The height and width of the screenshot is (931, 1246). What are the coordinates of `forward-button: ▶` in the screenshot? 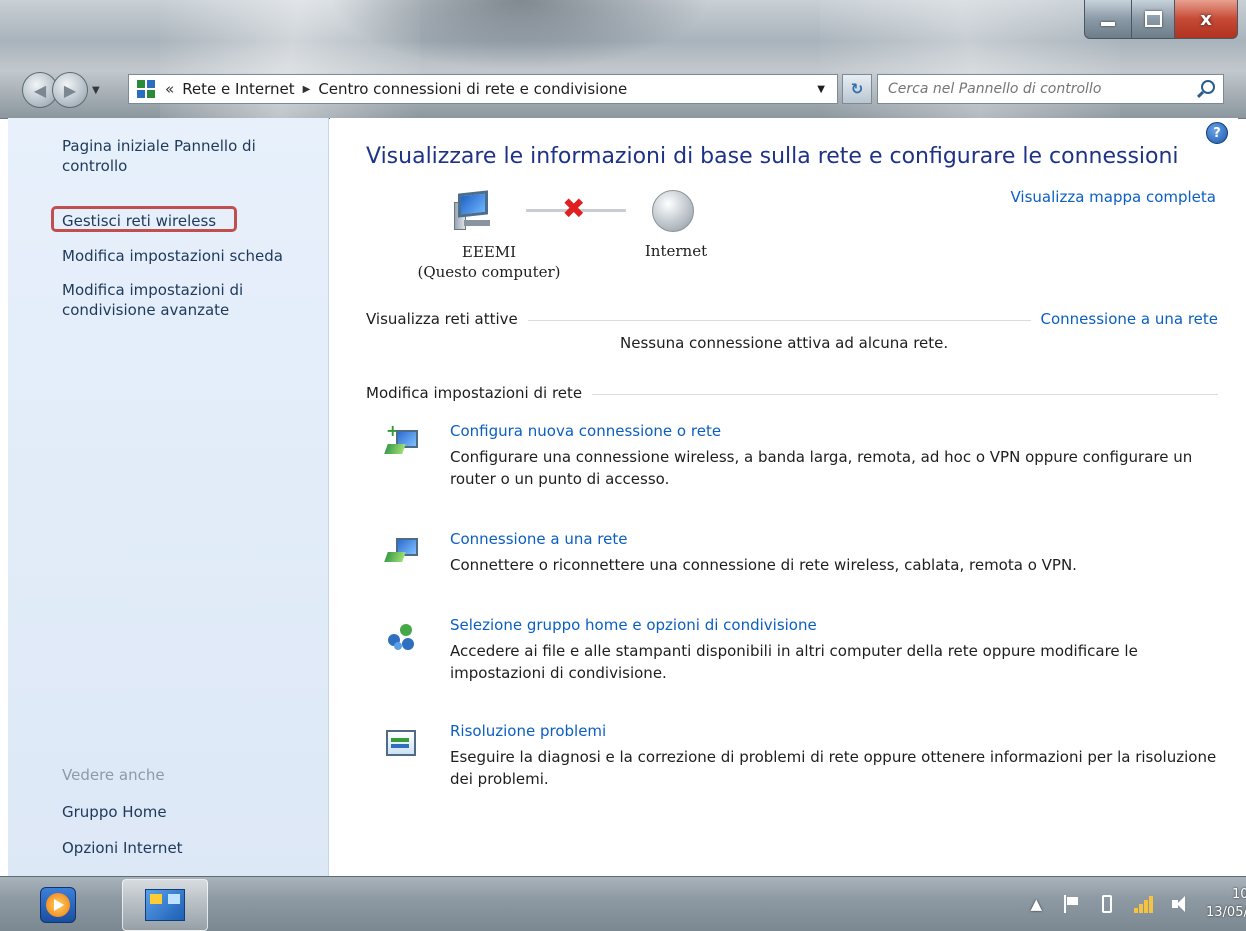 It's located at (70, 90).